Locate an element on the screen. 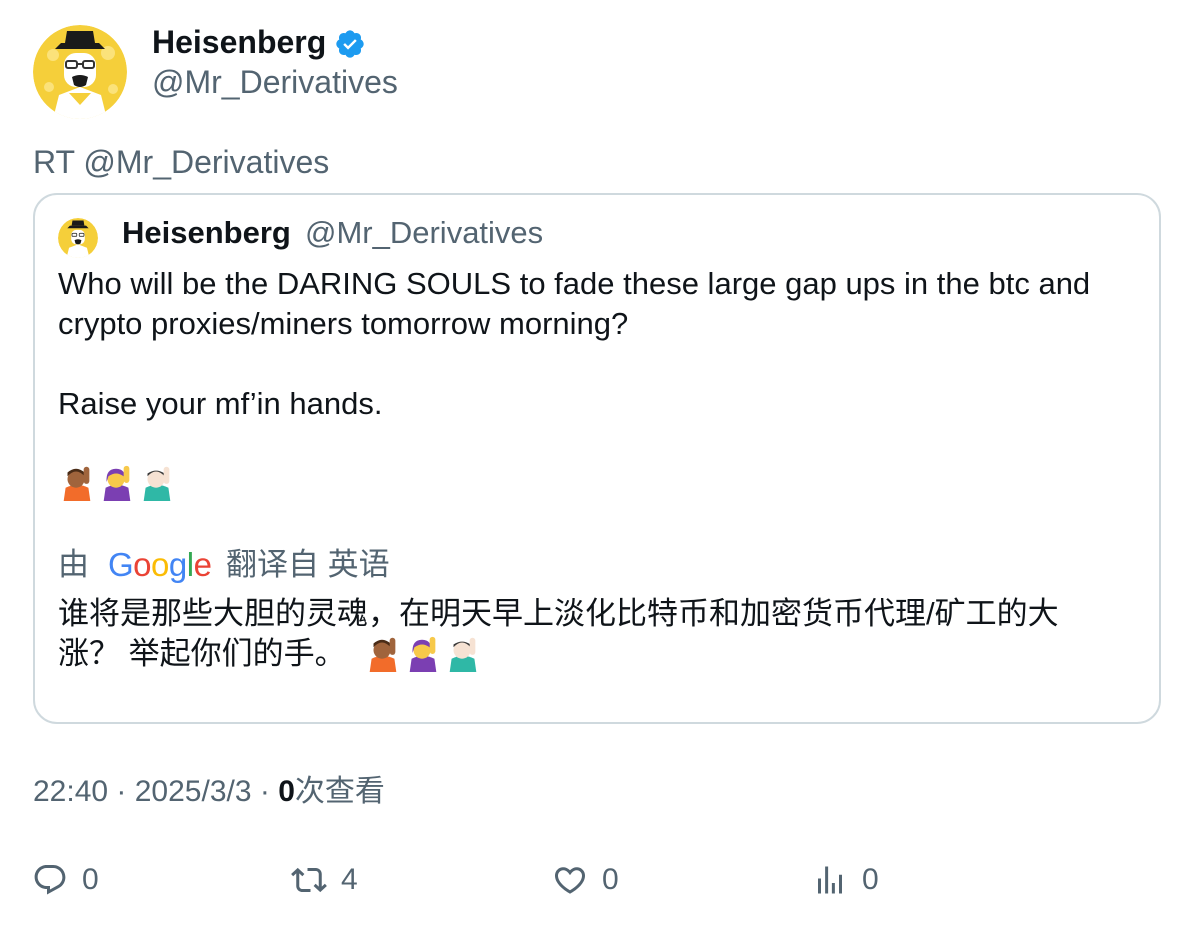 The height and width of the screenshot is (926, 1196). quoted-text-line-3: Raise your mf’in hands. is located at coordinates (220, 403).